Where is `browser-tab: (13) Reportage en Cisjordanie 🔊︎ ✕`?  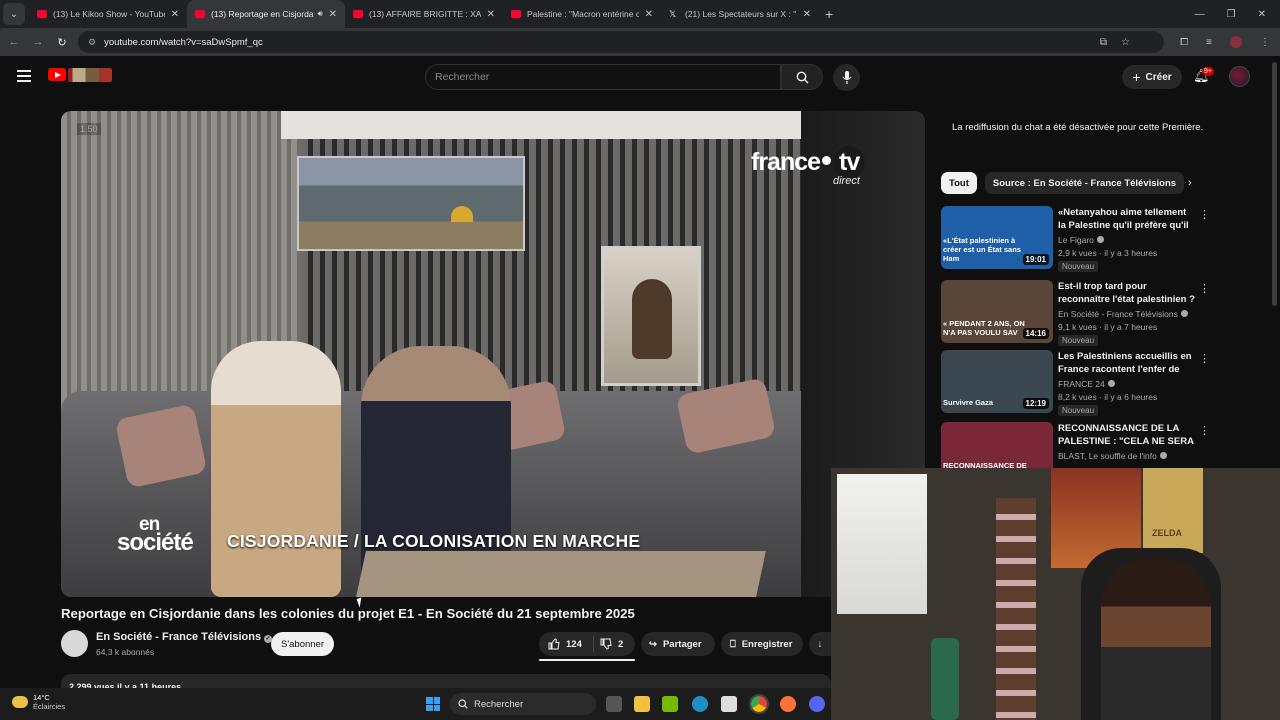
browser-tab: (13) Reportage en Cisjordanie 🔊︎ ✕ is located at coordinates (266, 14).